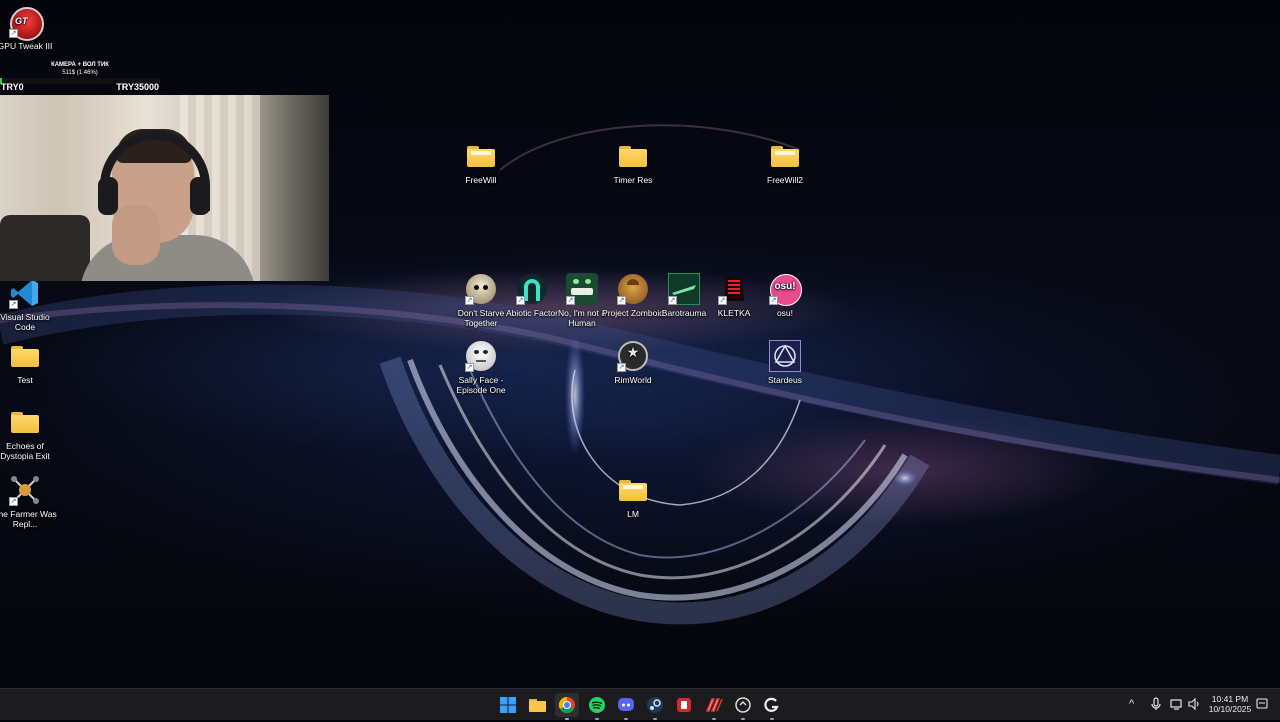 The image size is (1280, 722). I want to click on barotrauma-icon: ↗, so click(684, 289).